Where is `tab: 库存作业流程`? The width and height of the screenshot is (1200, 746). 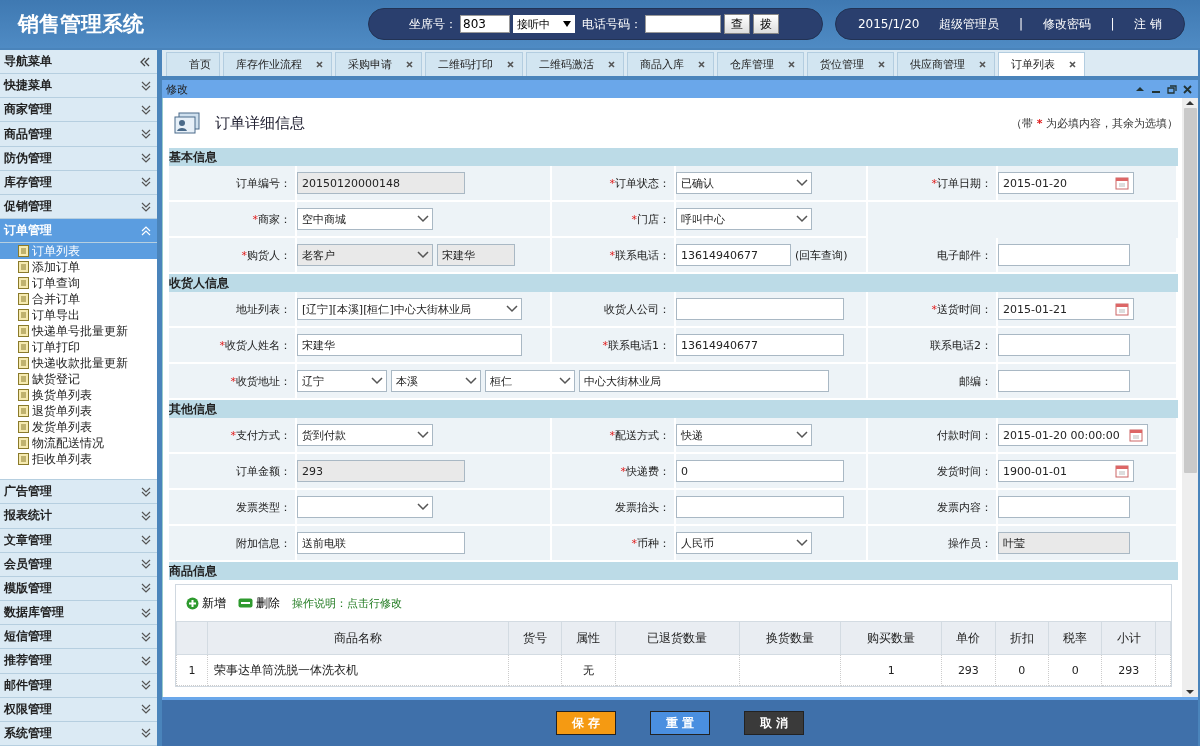
tab: 库存作业流程 is located at coordinates (277, 64).